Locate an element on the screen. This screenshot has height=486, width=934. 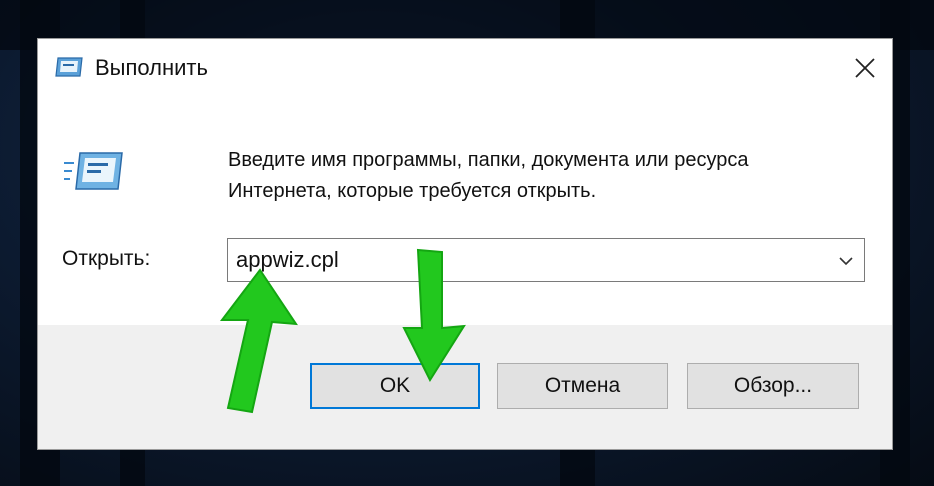
close-icon is located at coordinates (865, 68).